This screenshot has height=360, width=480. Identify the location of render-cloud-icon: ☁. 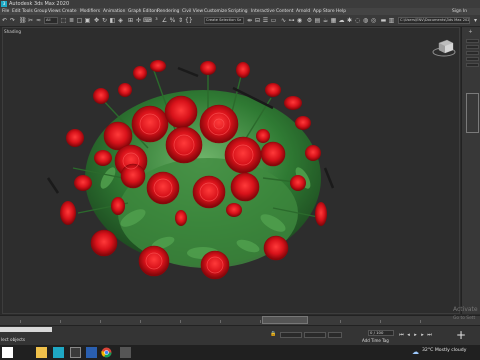
(341, 20).